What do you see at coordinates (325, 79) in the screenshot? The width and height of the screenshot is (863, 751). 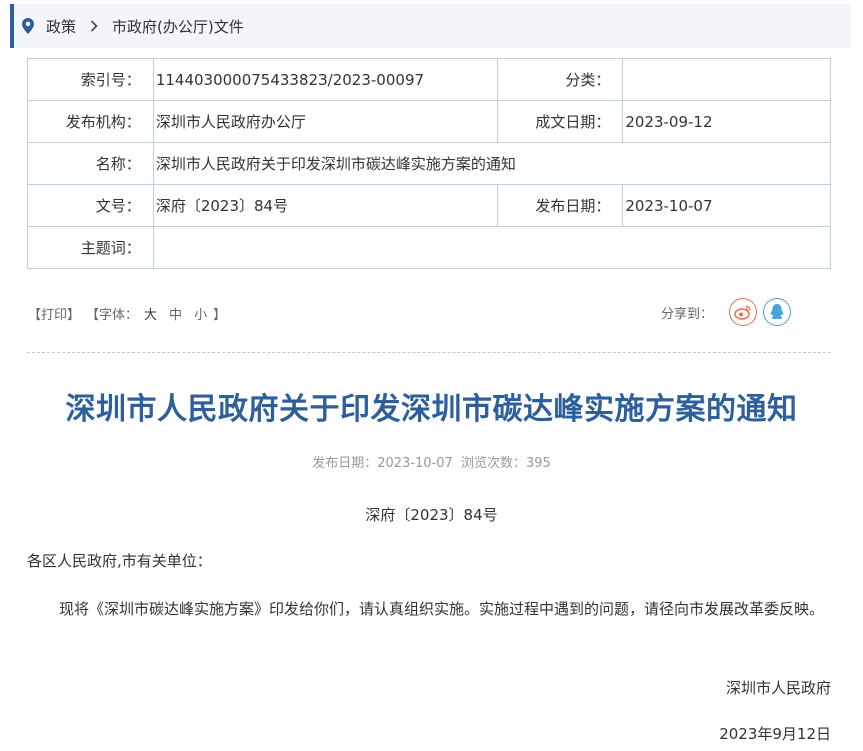 I see `index-value: 11440300007543382З/2023-00097` at bounding box center [325, 79].